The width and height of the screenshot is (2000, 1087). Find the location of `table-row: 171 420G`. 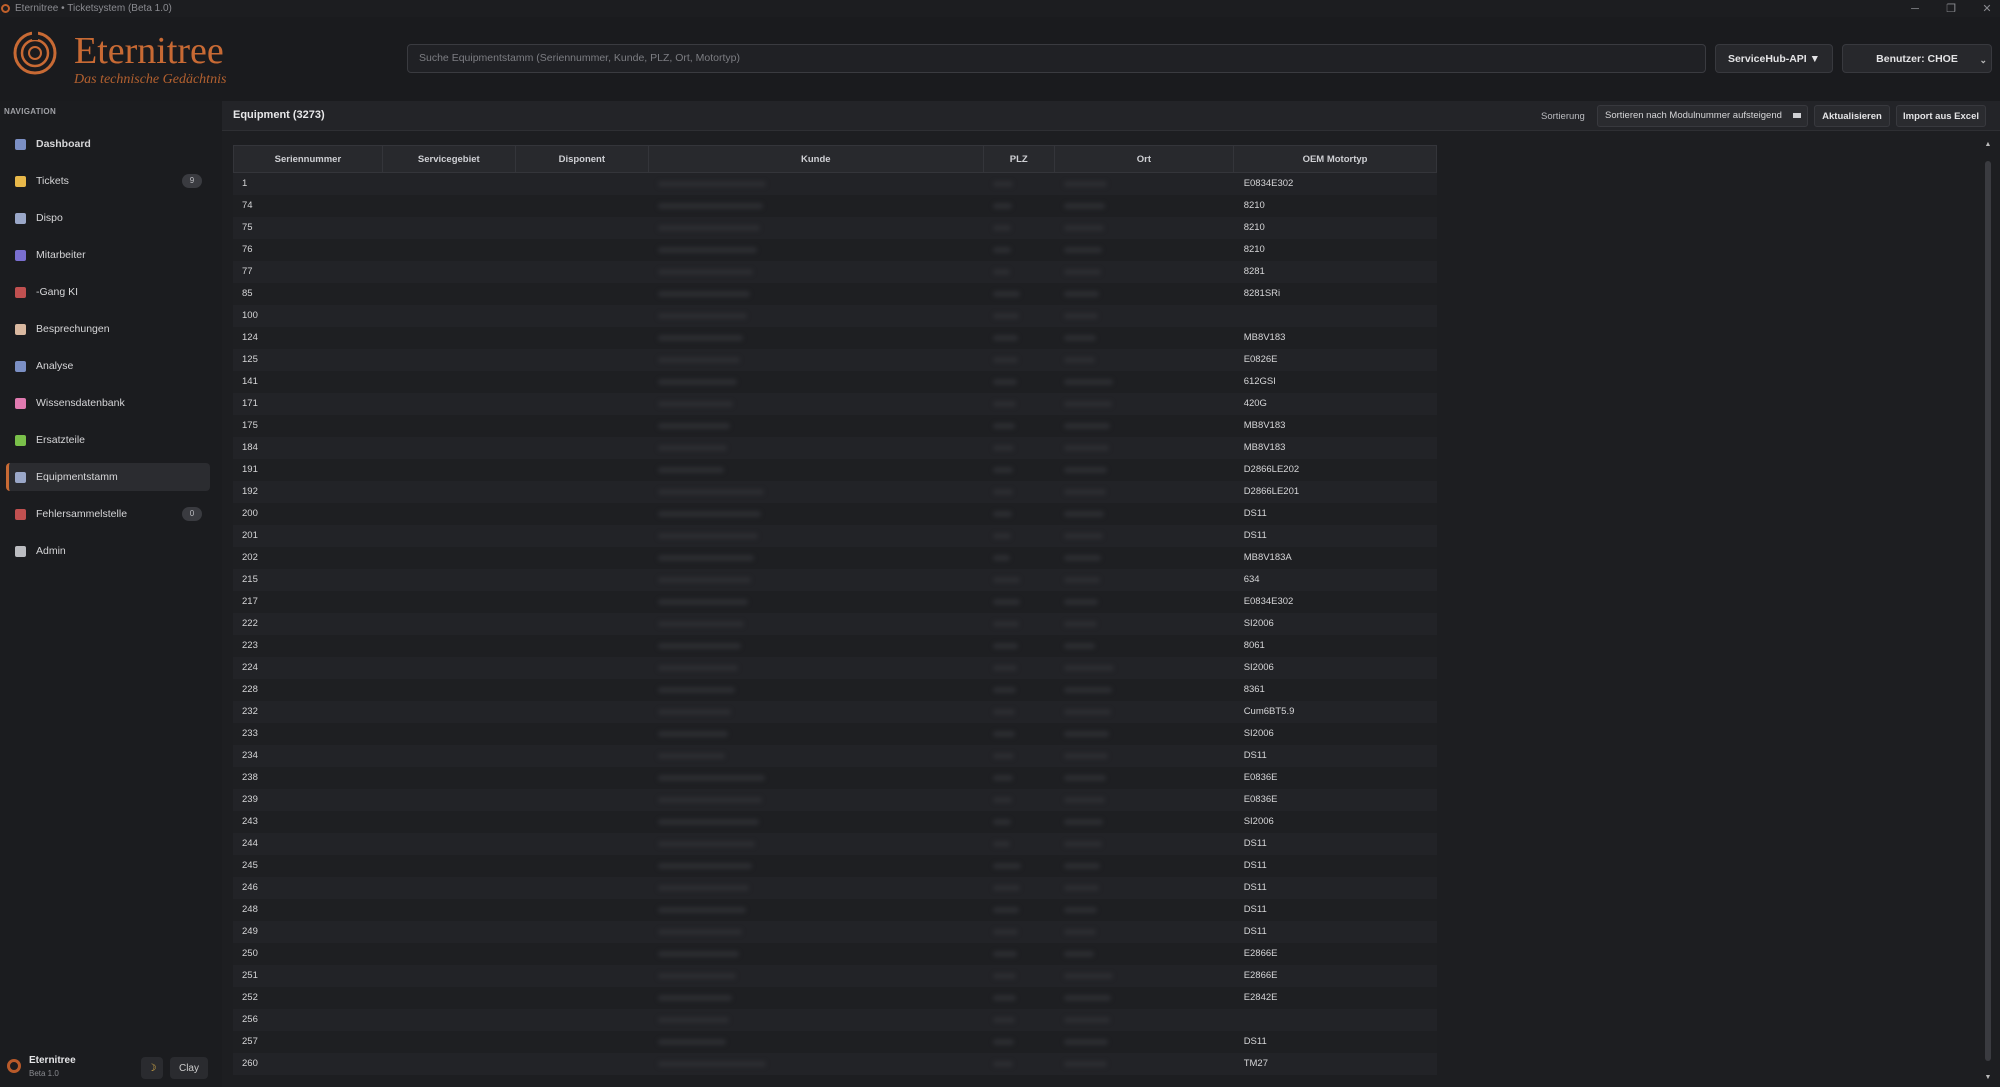

table-row: 171 420G is located at coordinates (835, 404).